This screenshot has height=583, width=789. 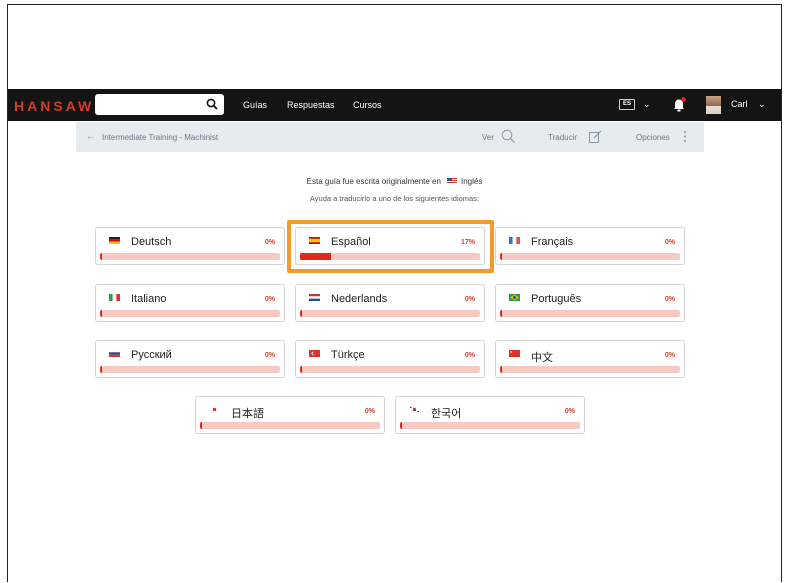 What do you see at coordinates (713, 105) in the screenshot?
I see `avatar` at bounding box center [713, 105].